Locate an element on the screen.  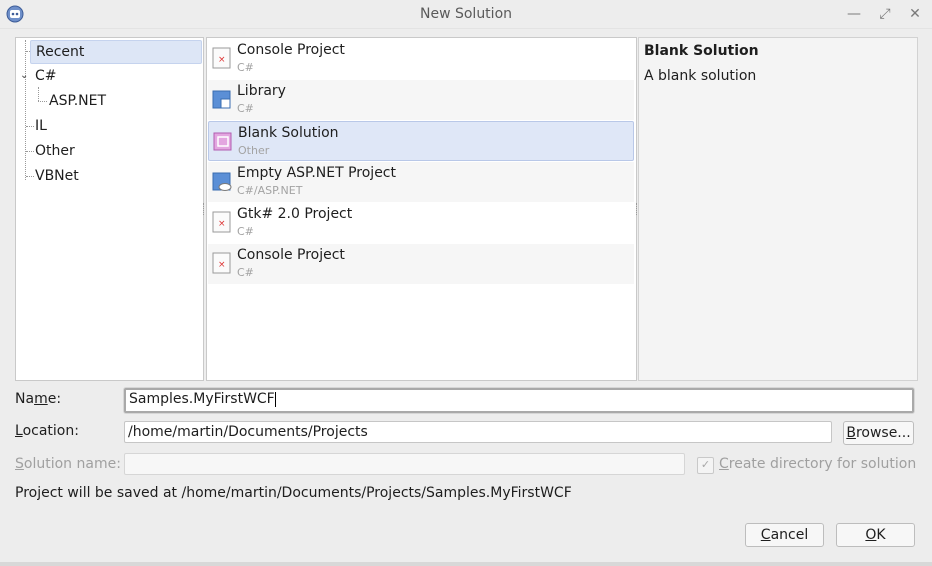
category-csharp: C# is located at coordinates (46, 76).